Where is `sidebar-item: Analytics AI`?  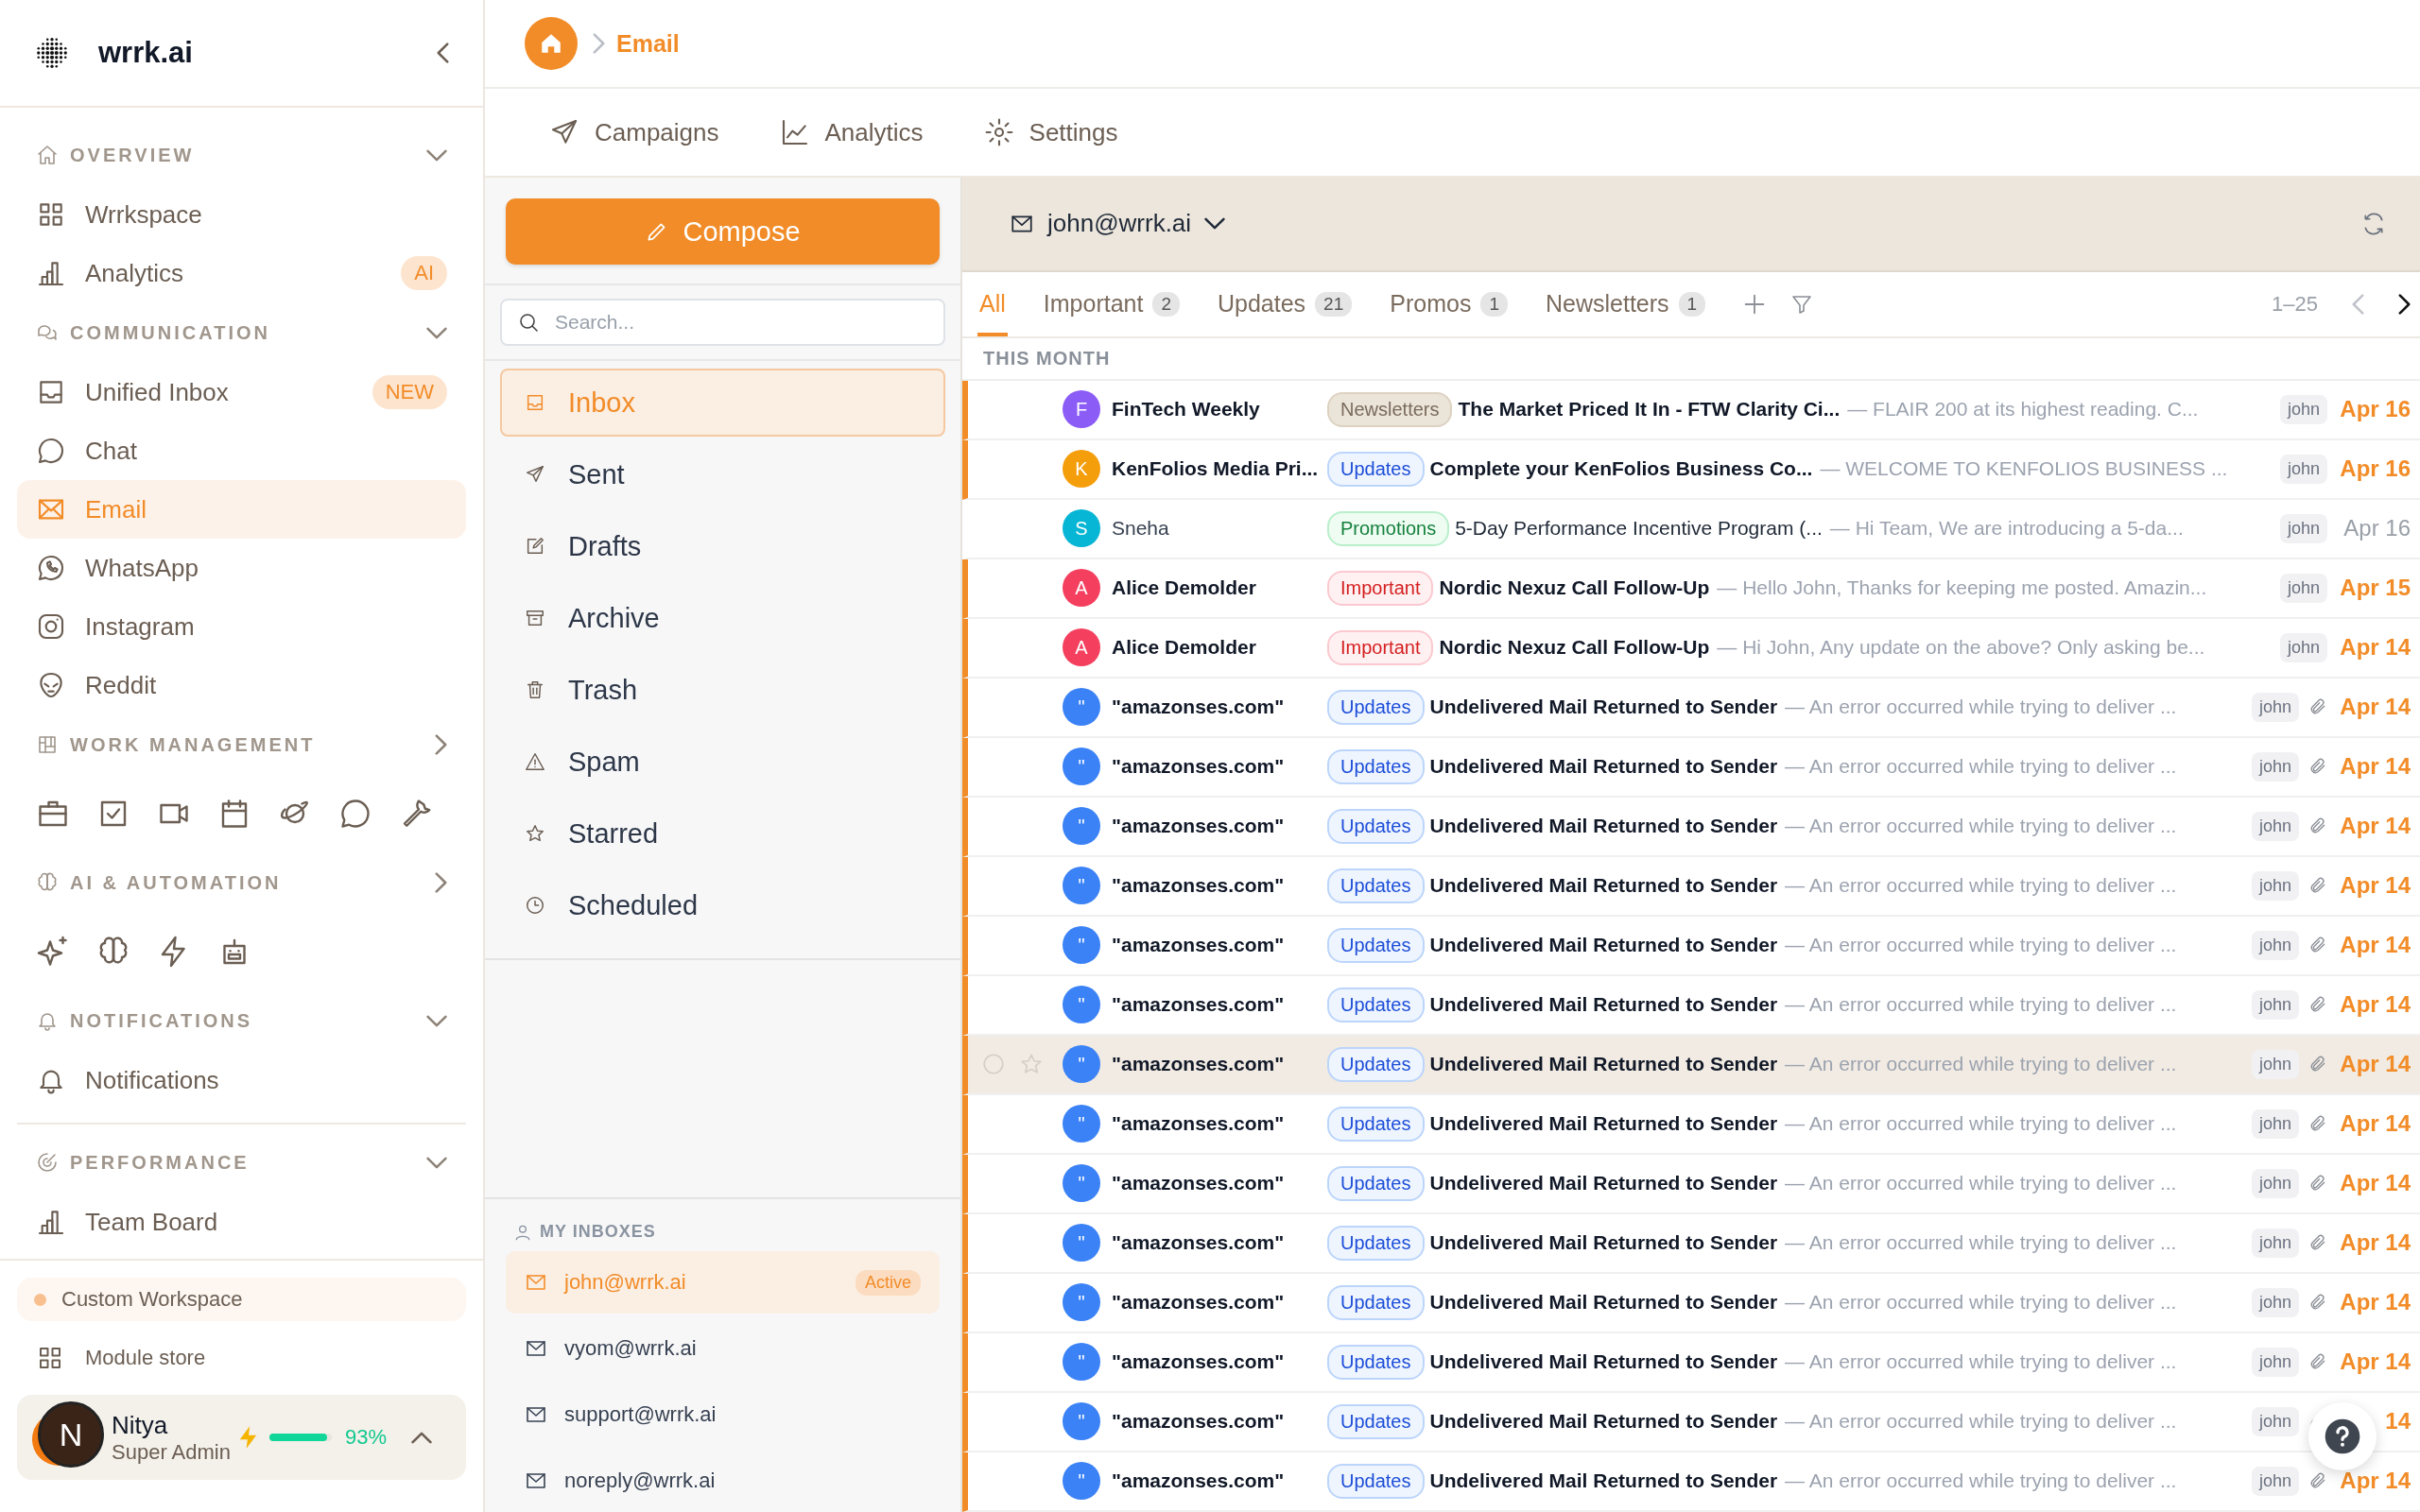 sidebar-item: Analytics AI is located at coordinates (242, 273).